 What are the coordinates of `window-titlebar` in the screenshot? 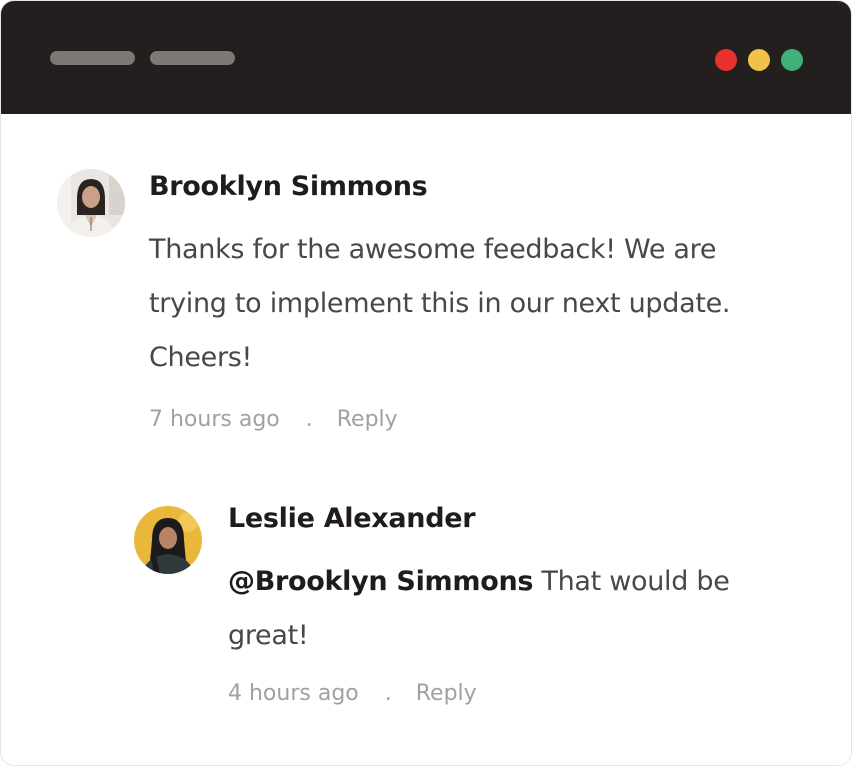 It's located at (426, 57).